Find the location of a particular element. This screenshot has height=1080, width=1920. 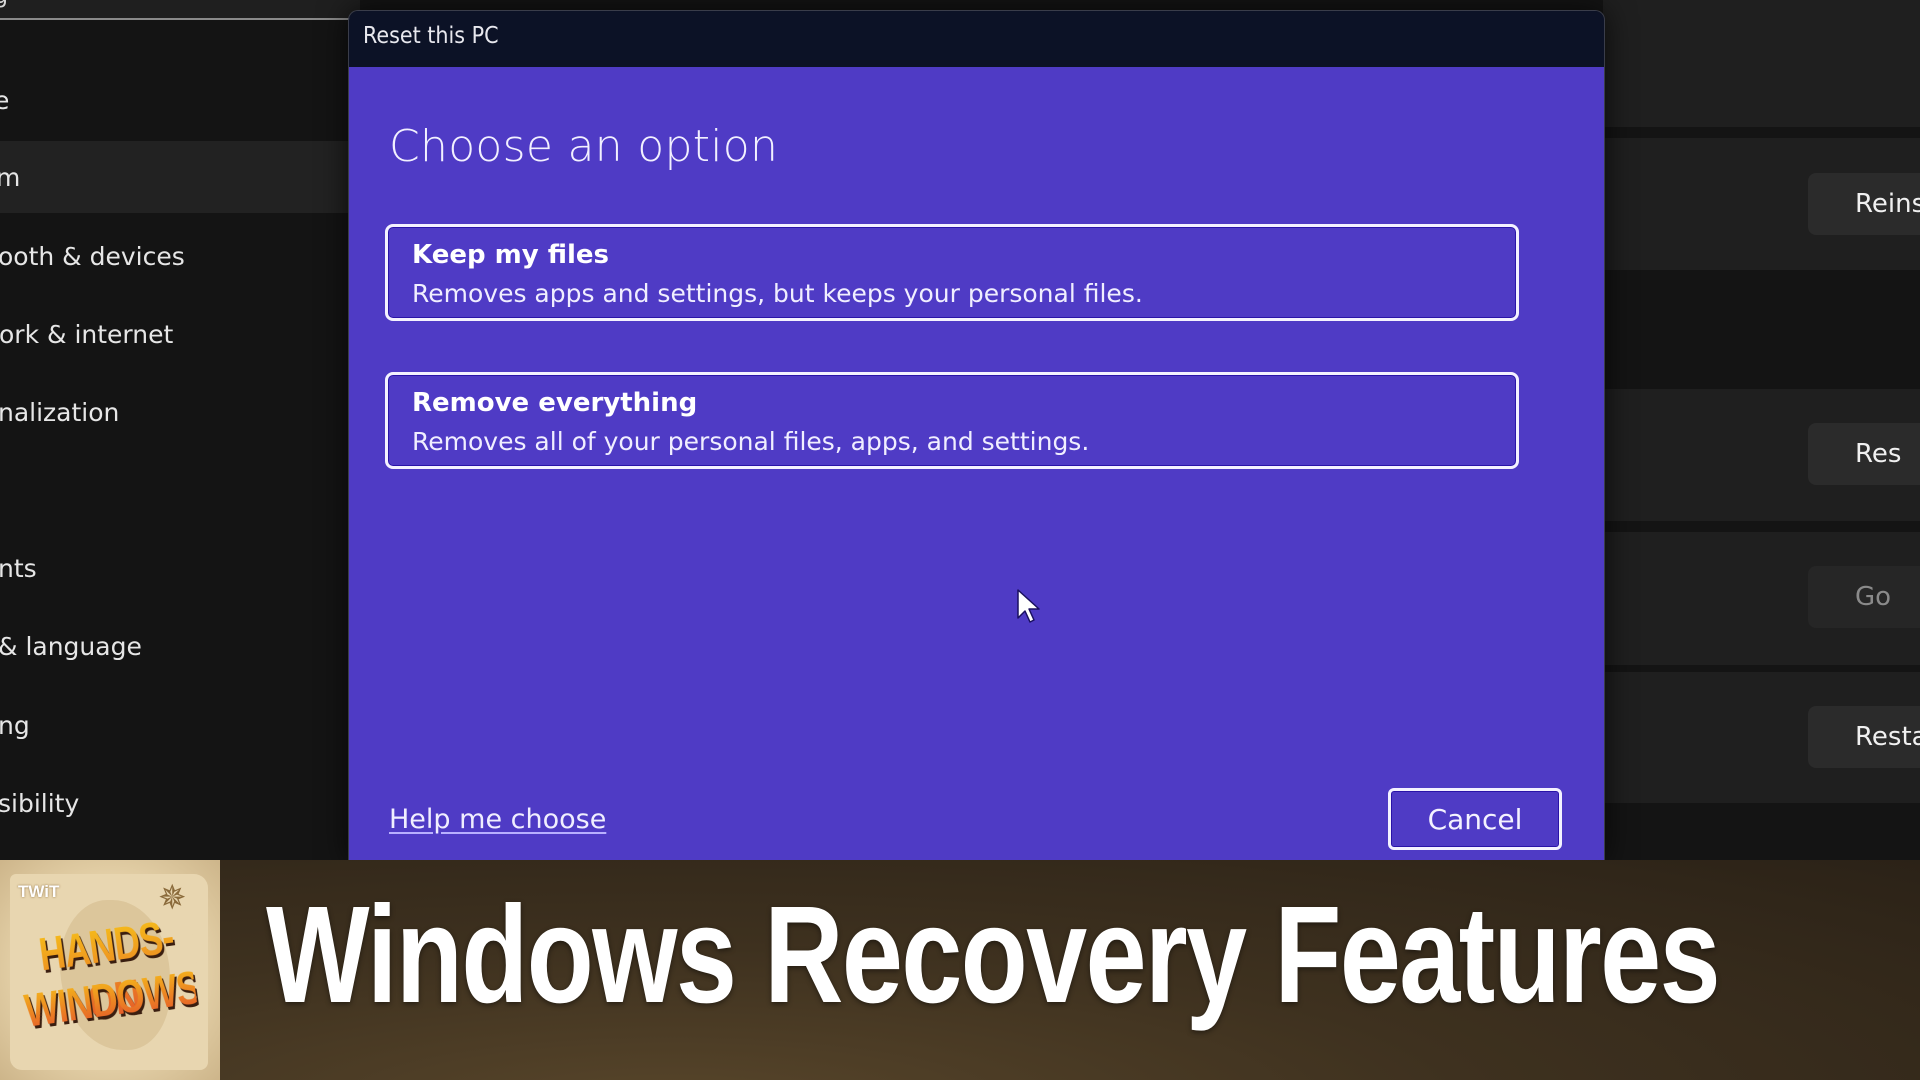

go-back-button: Go is located at coordinates (1864, 597).